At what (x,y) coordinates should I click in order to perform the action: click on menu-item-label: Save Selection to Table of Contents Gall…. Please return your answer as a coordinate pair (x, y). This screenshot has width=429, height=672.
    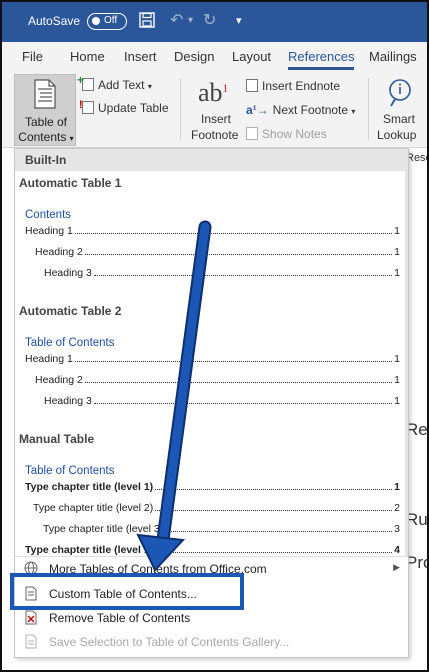
    Looking at the image, I should click on (169, 642).